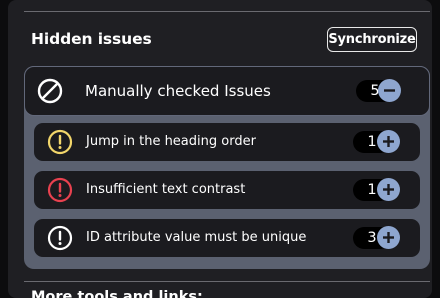 This screenshot has height=298, width=440. What do you see at coordinates (196, 237) in the screenshot?
I see `issue-label: ID attribute value must be unique` at bounding box center [196, 237].